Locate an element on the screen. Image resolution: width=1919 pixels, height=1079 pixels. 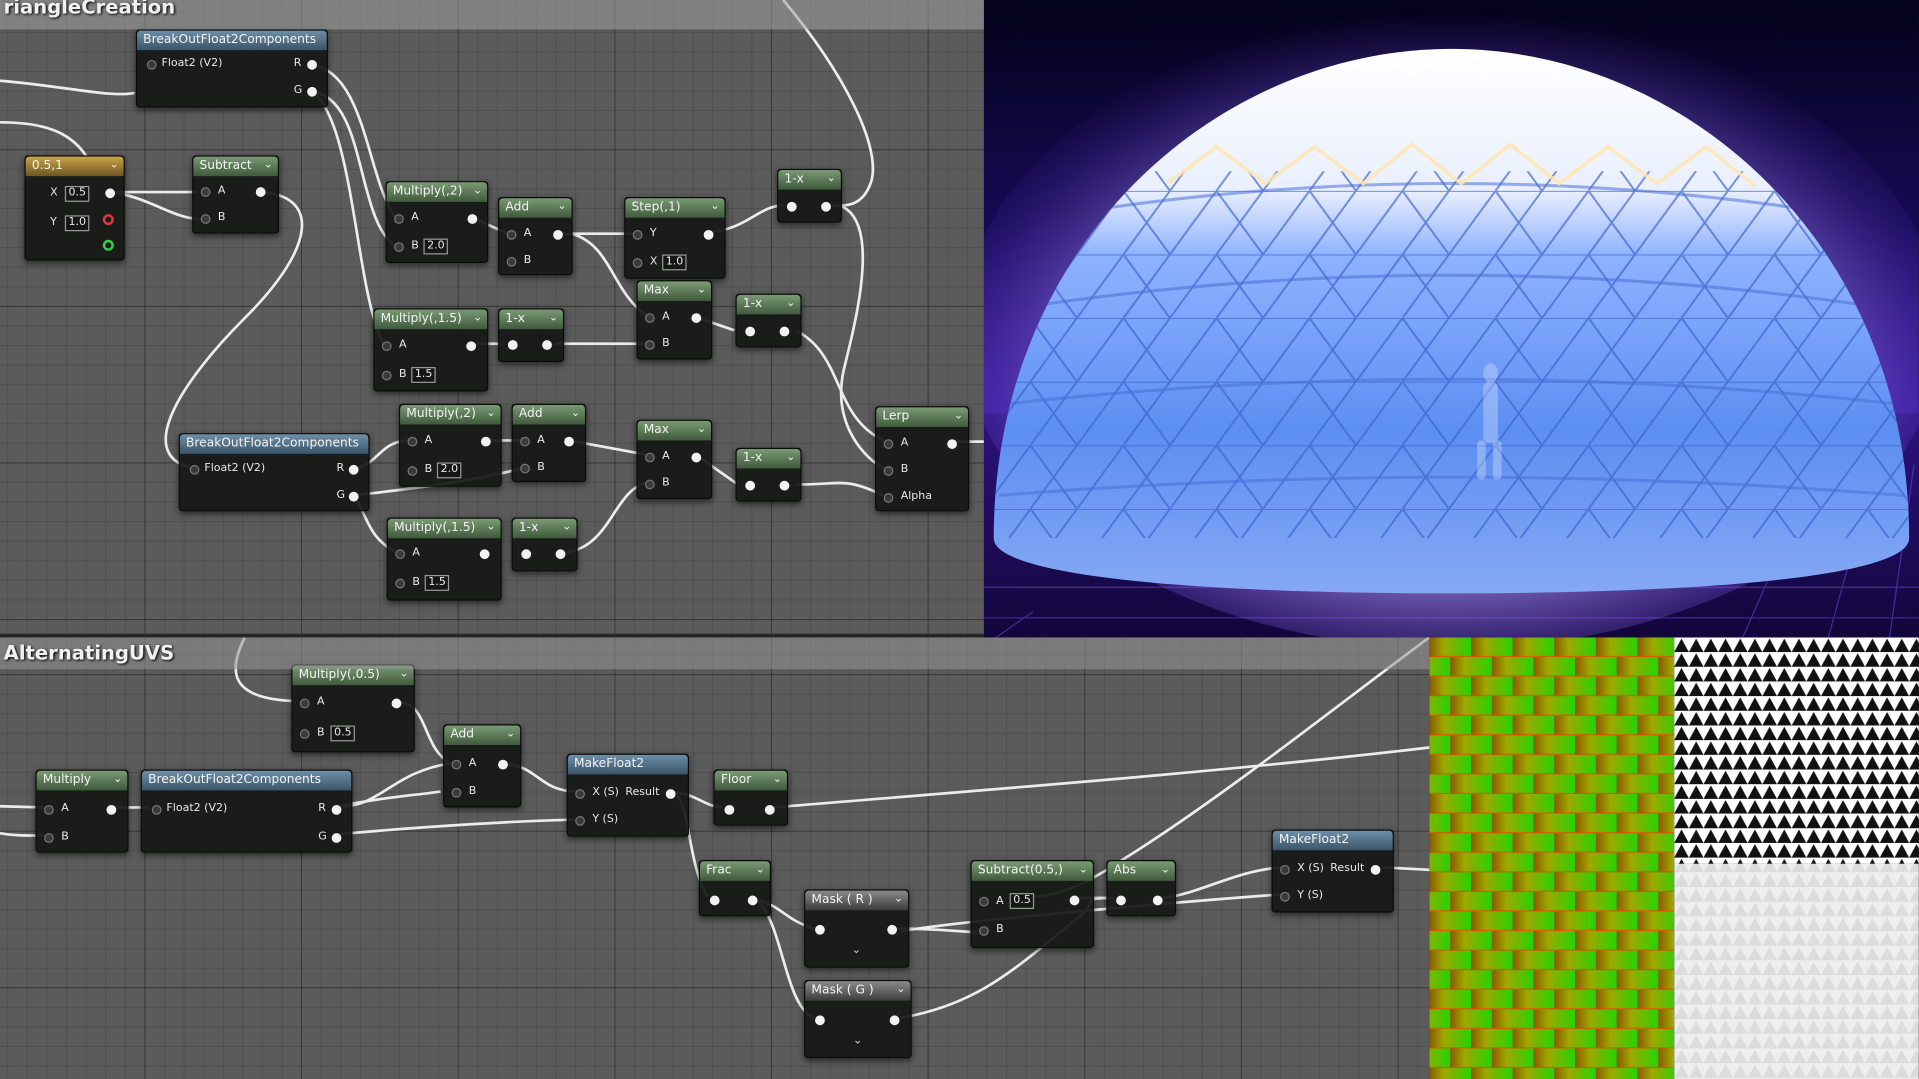
node-header: Lerp ⌄ is located at coordinates (922, 417).